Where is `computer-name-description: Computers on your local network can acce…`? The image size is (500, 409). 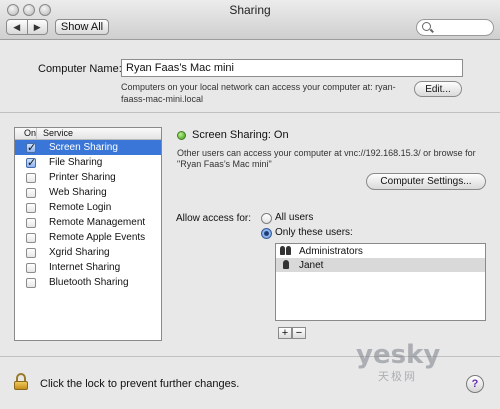
computer-name-description: Computers on your local network can acce… is located at coordinates (258, 93).